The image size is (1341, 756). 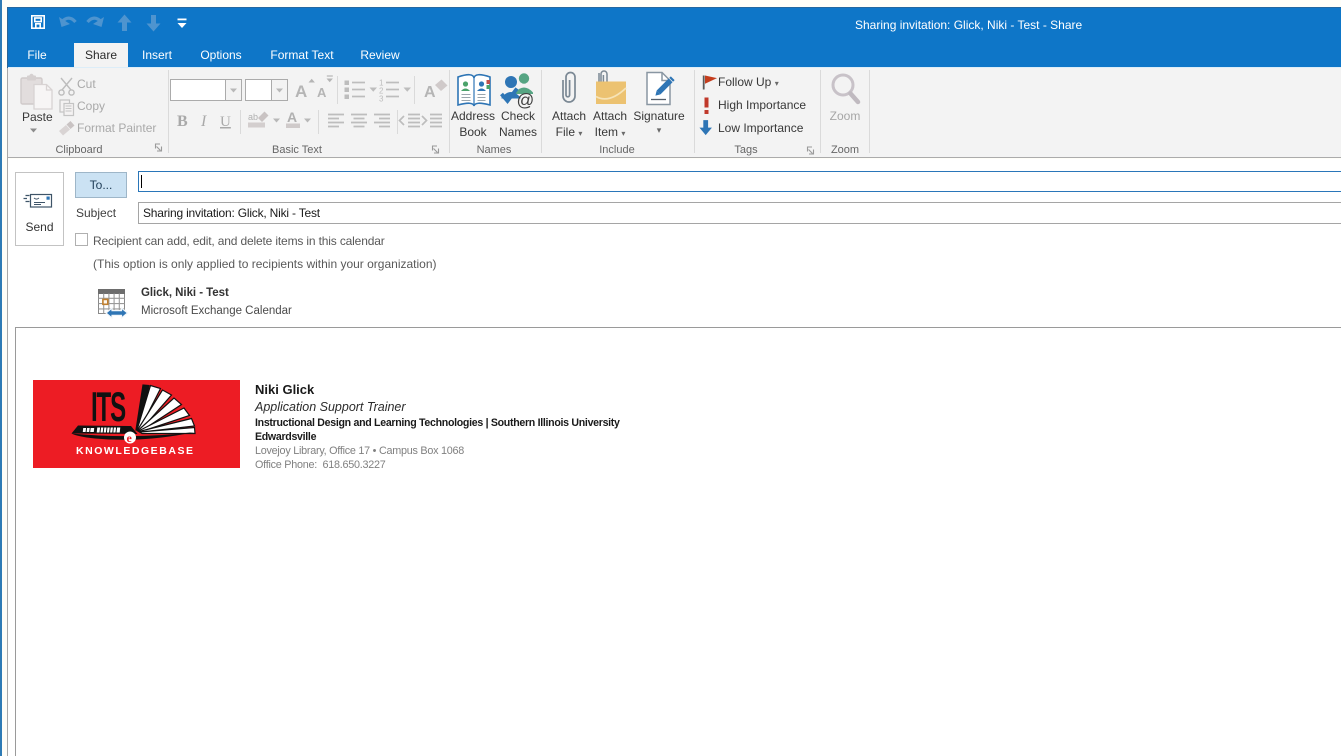 What do you see at coordinates (182, 121) in the screenshot?
I see `svg-text: B` at bounding box center [182, 121].